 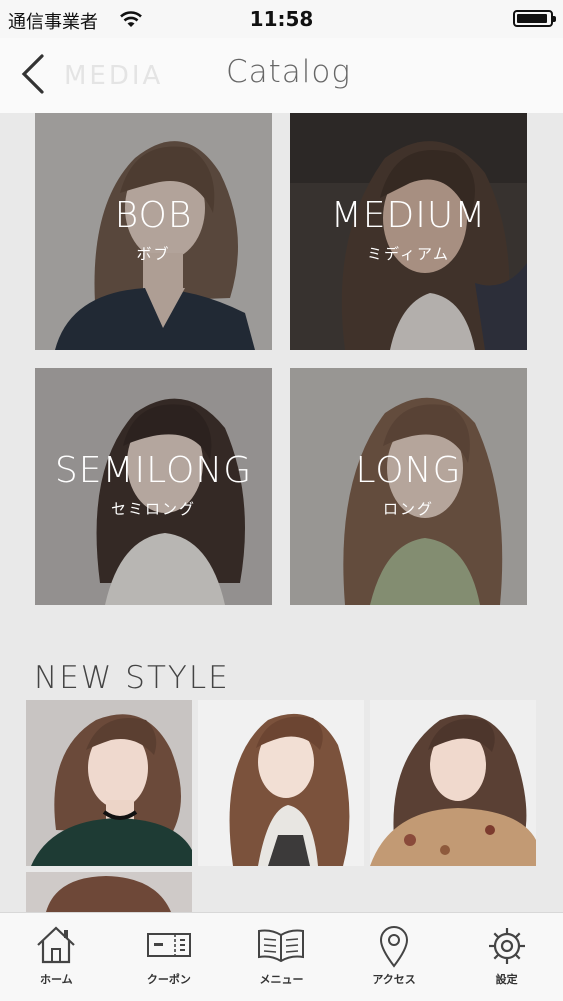 I want to click on status-bar: 通信事業者 11:58, so click(x=281, y=19).